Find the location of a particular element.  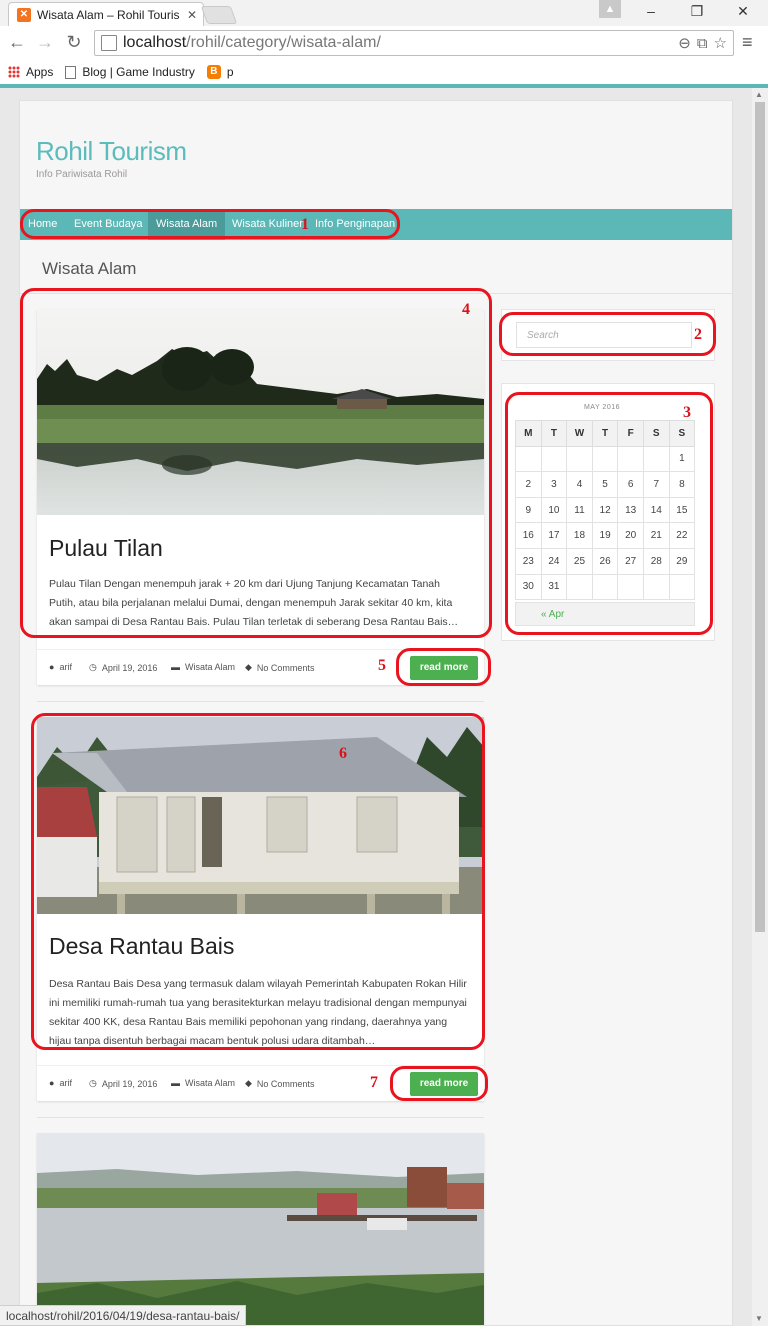

browser-tab: ✕ Wisata Alam – Rohil Touris ✕ is located at coordinates (106, 14).